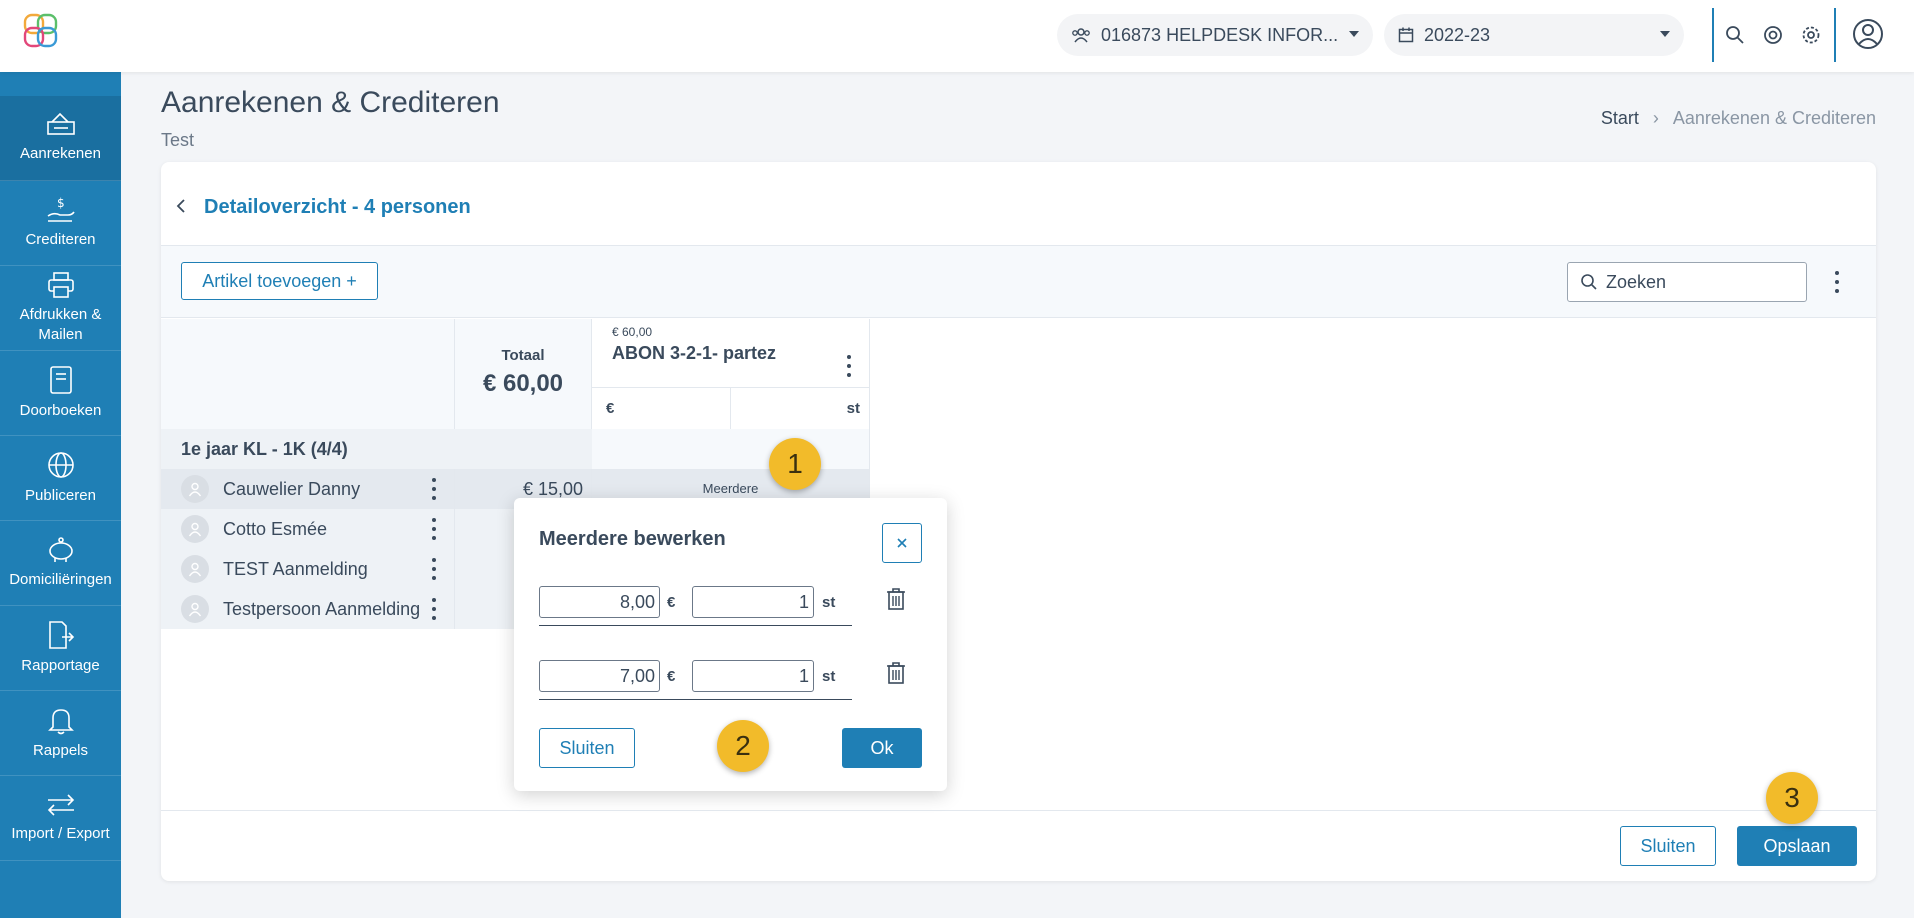  Describe the element at coordinates (1457, 34) in the screenshot. I see `school-year-selector-value: 2022-23` at that location.